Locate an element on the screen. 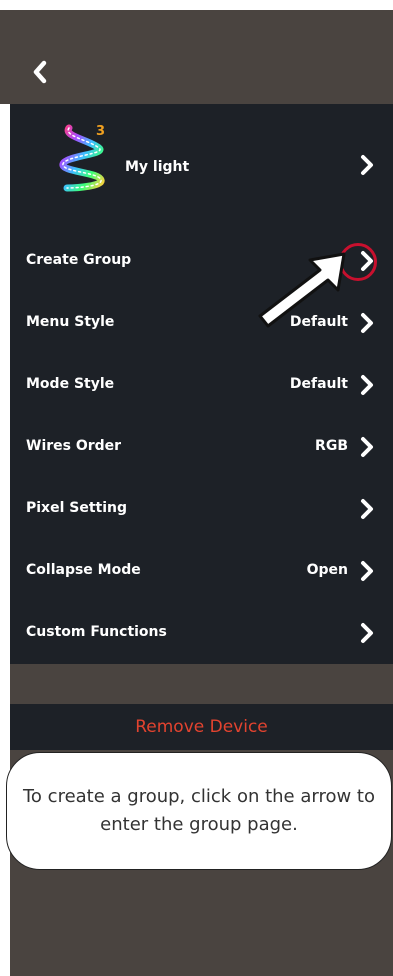 This screenshot has width=393, height=976. pixel-setting-row: Pixel Setting is located at coordinates (201, 509).